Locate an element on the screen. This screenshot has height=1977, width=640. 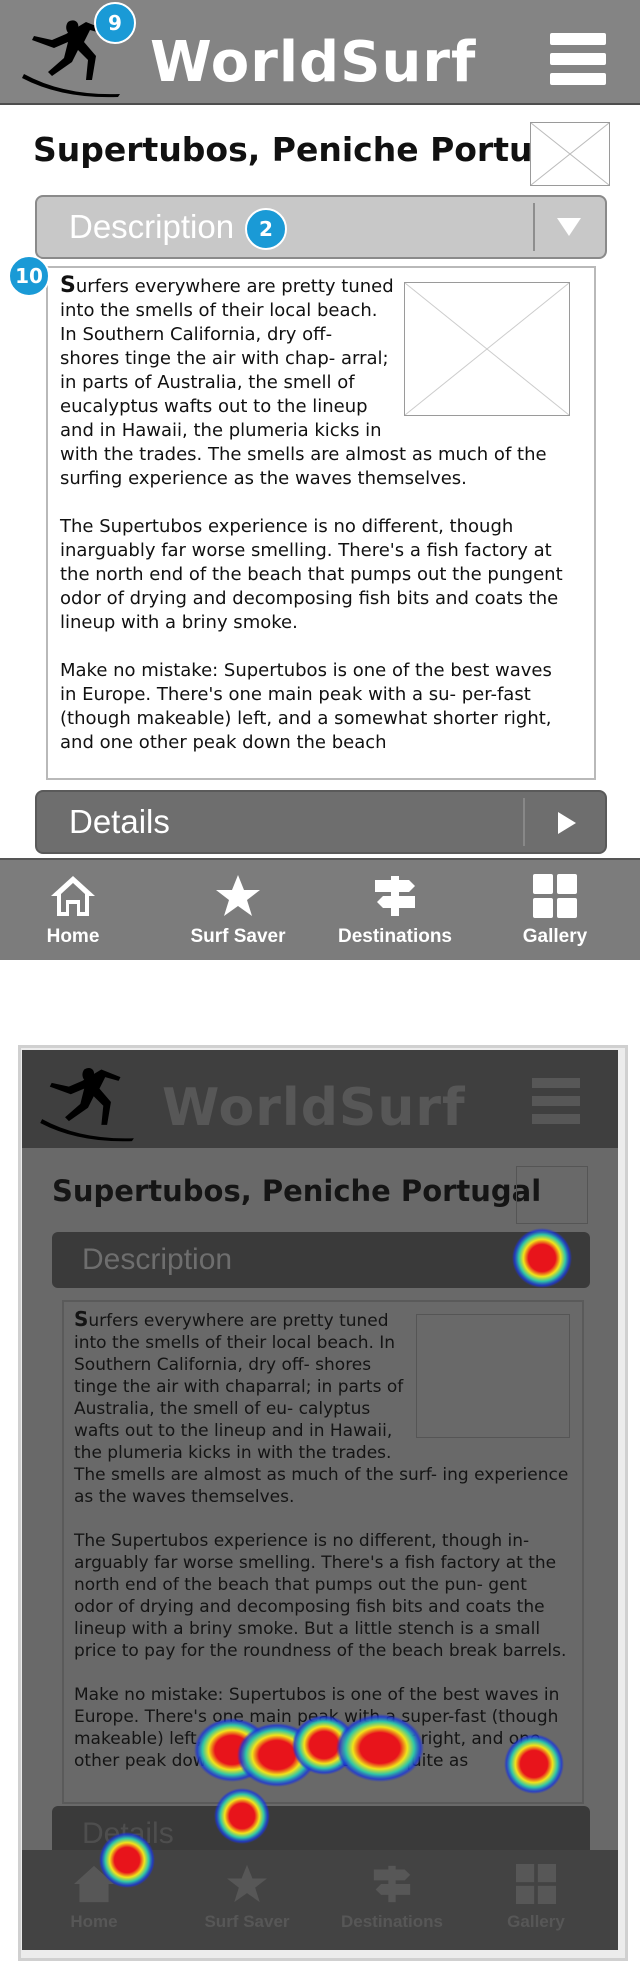
image-placeholder-icon is located at coordinates (570, 154).